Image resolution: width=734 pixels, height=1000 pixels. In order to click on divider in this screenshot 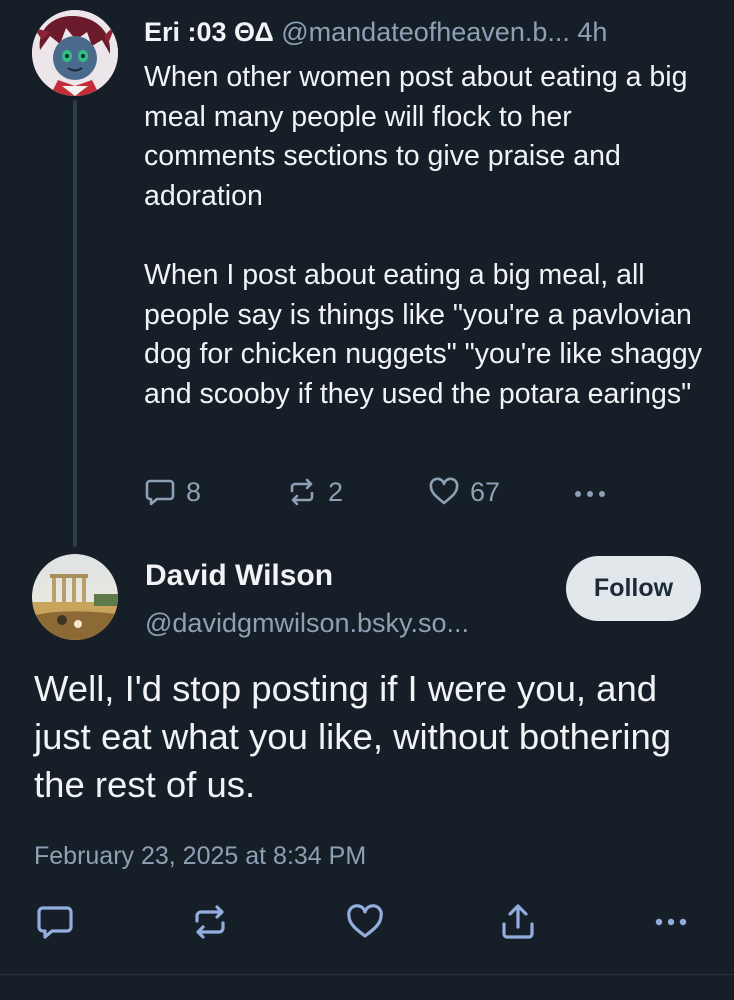, I will do `click(367, 974)`.